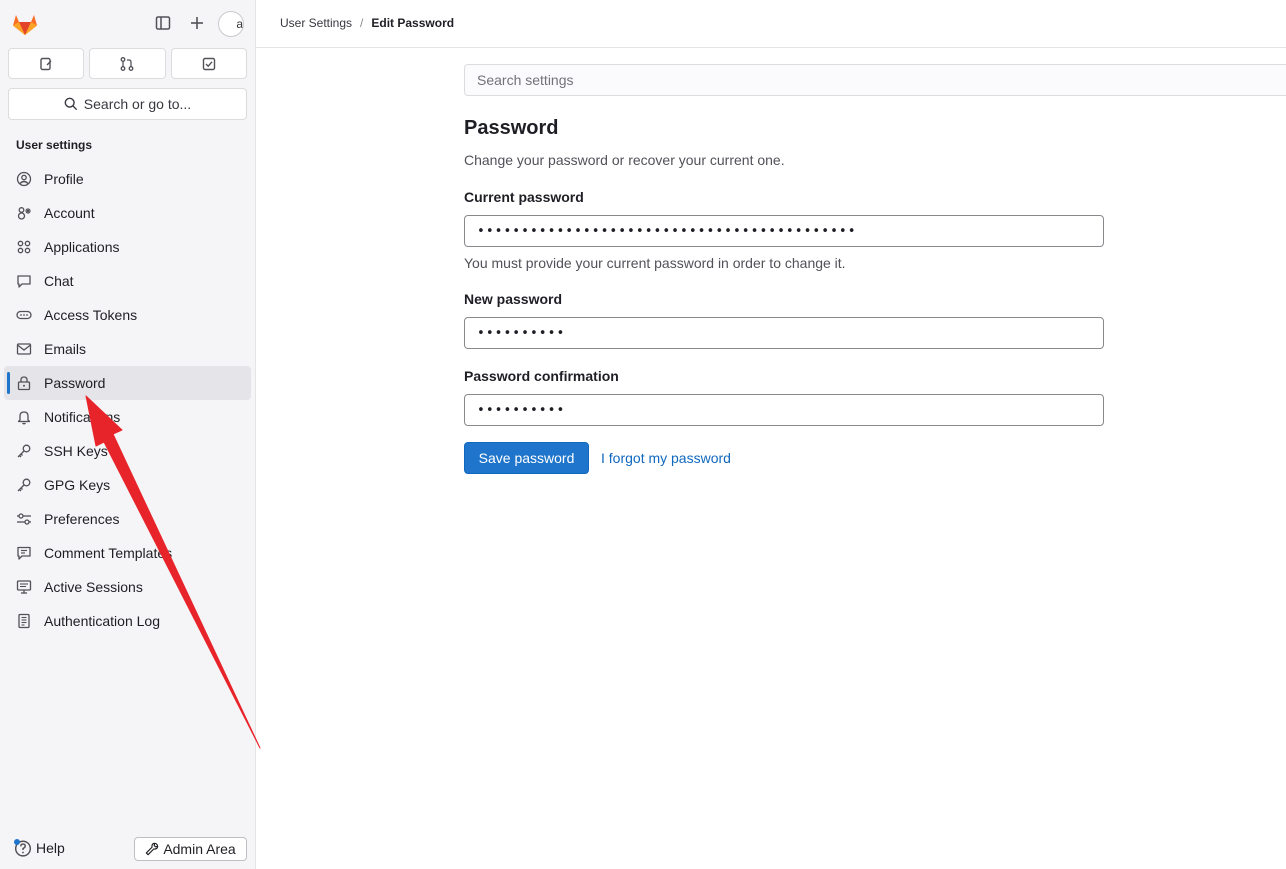  Describe the element at coordinates (197, 23) in the screenshot. I see `plus-icon` at that location.